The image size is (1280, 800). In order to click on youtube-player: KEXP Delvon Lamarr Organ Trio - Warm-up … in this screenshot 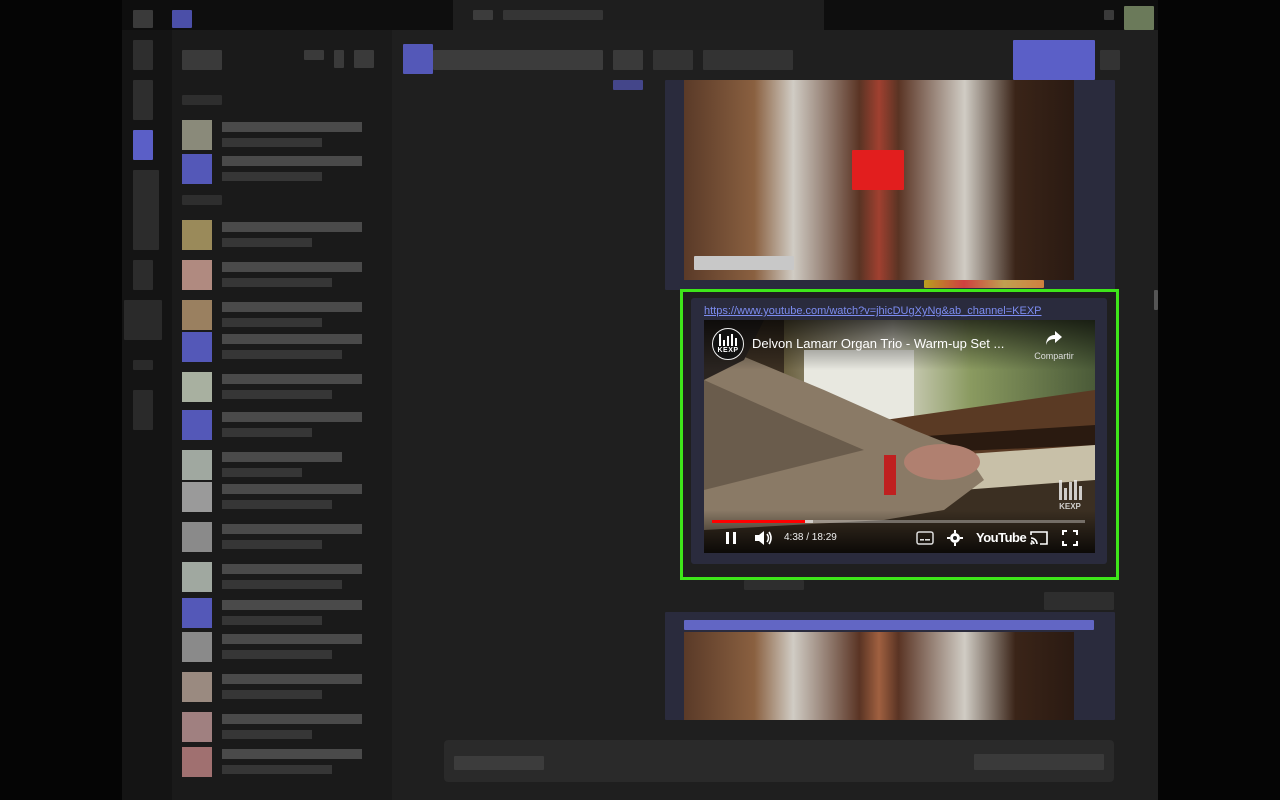, I will do `click(899, 436)`.